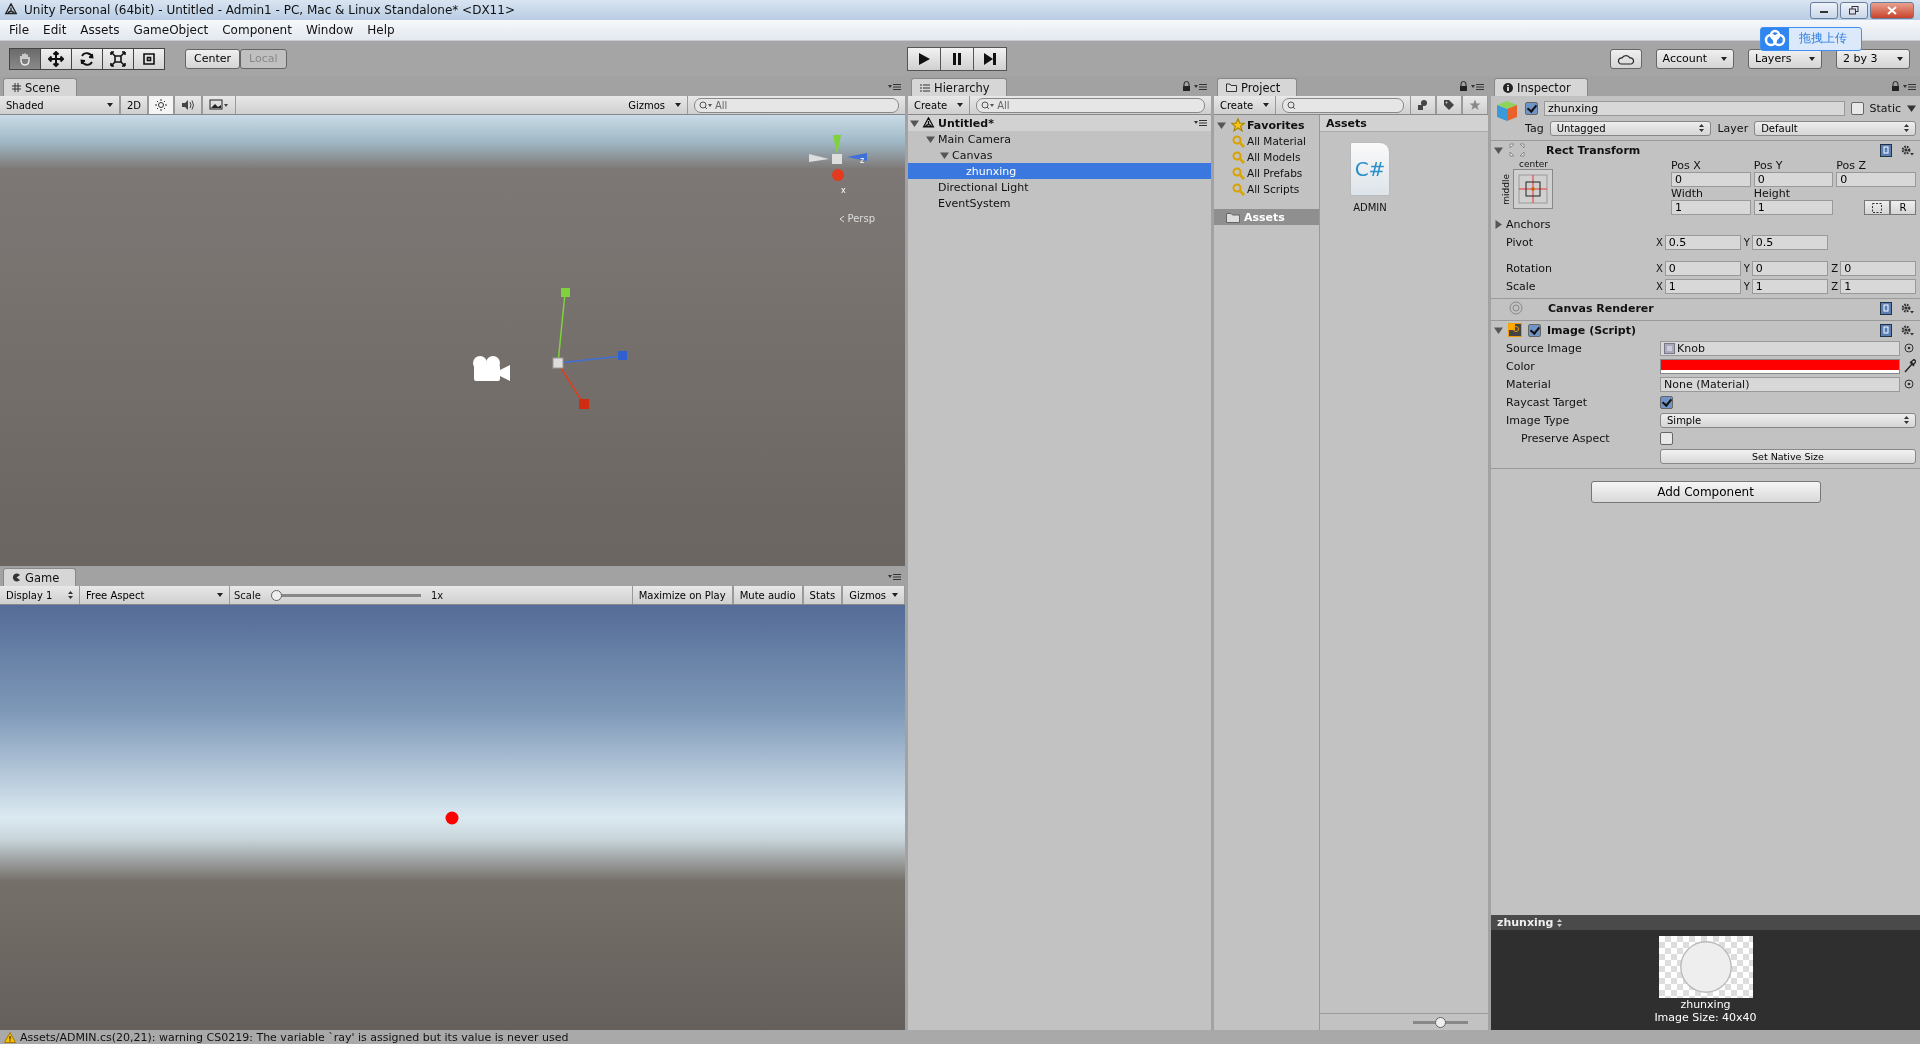 The image size is (1920, 1044). I want to click on hand-tool-button, so click(25, 58).